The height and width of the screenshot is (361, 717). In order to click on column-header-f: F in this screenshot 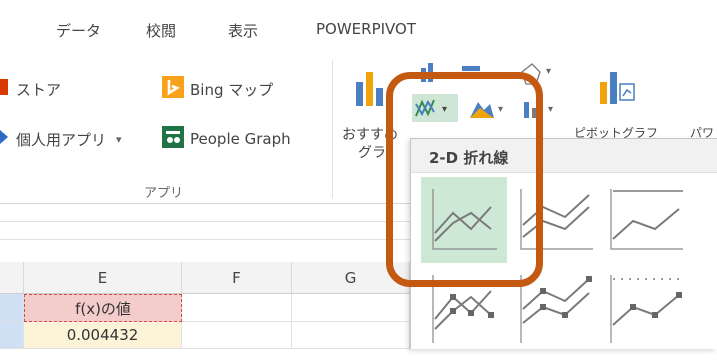, I will do `click(237, 278)`.